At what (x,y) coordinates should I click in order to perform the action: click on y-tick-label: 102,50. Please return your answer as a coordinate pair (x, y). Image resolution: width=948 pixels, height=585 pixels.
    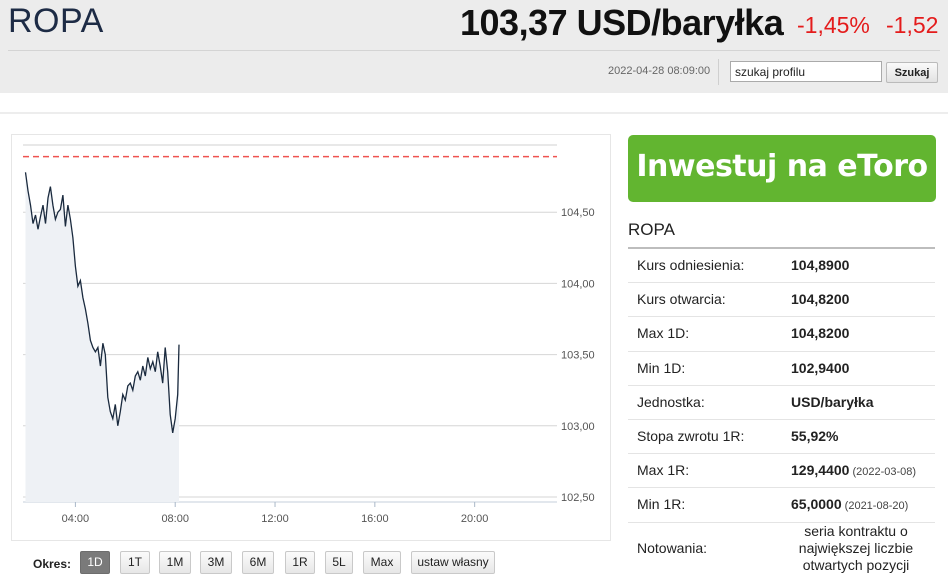
    Looking at the image, I should click on (578, 498).